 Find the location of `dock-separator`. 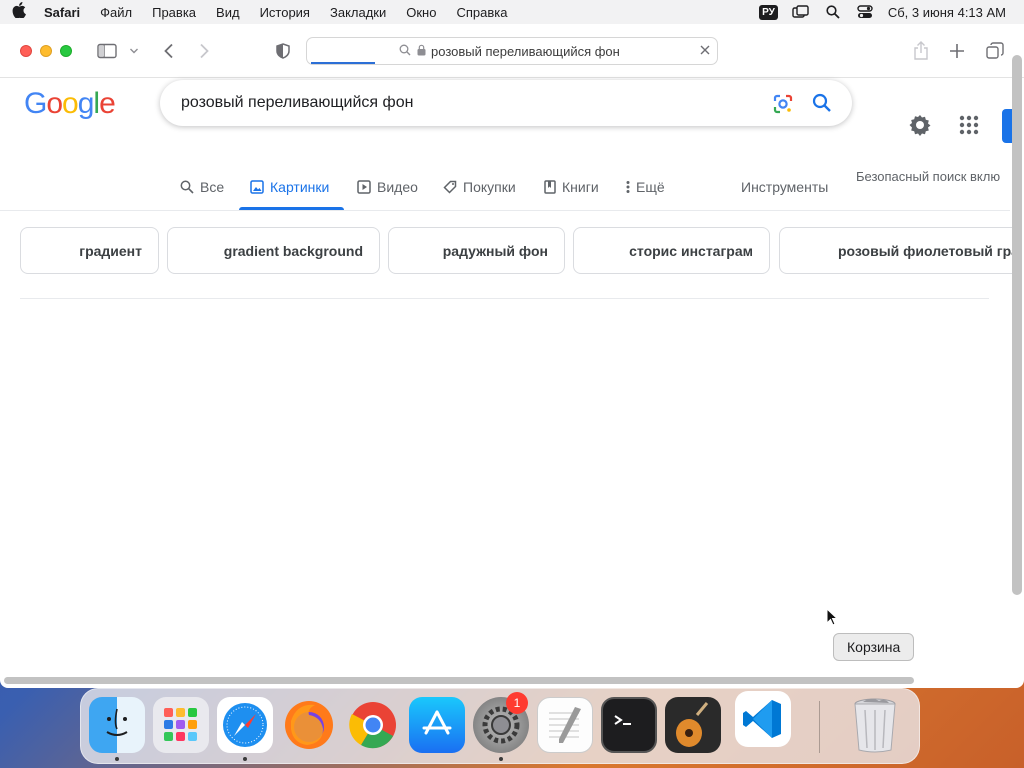

dock-separator is located at coordinates (819, 727).